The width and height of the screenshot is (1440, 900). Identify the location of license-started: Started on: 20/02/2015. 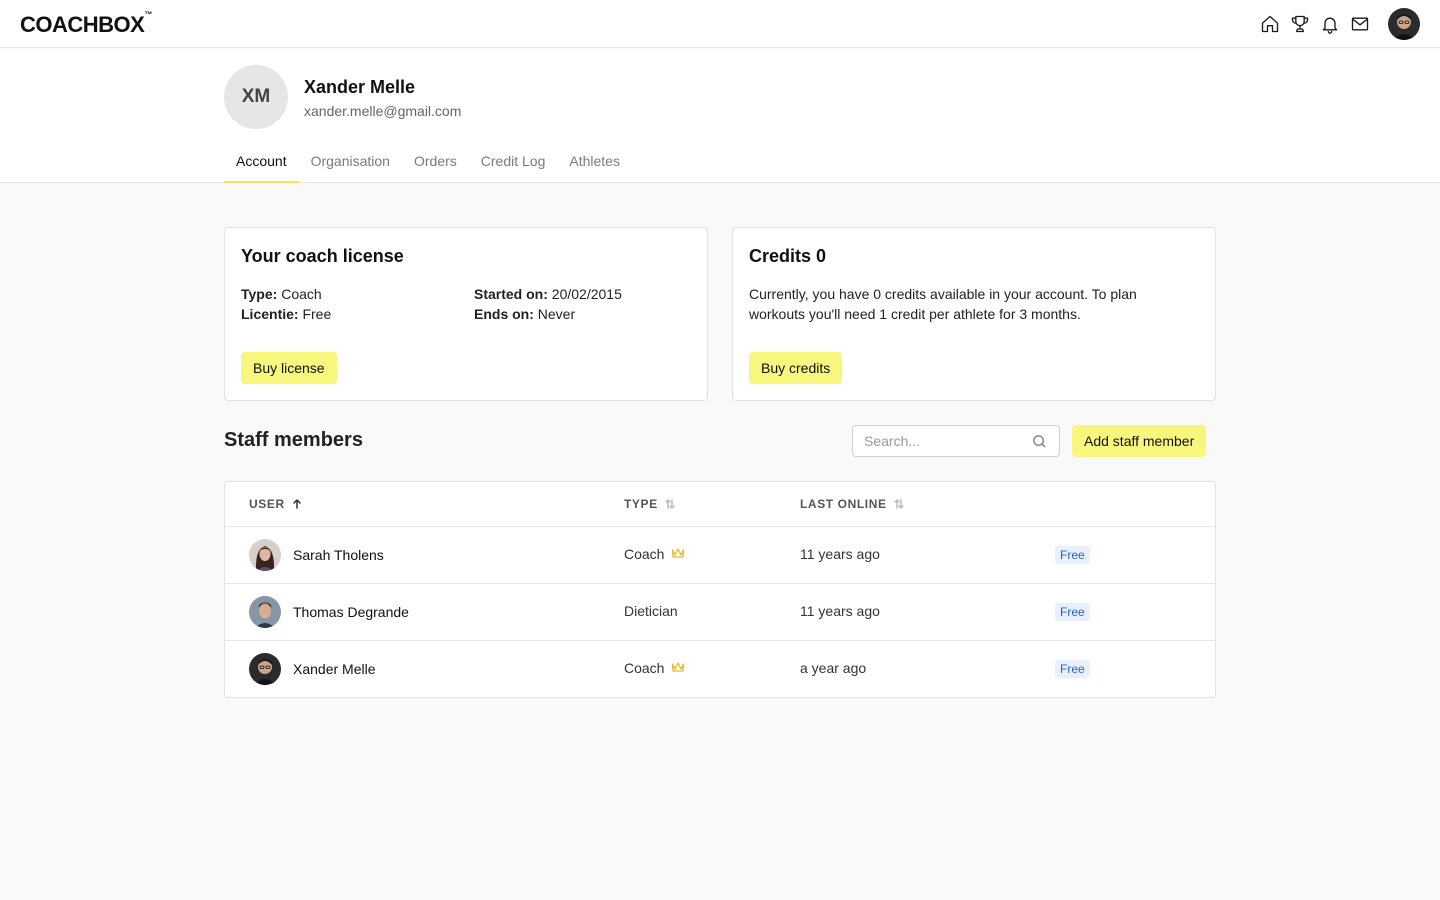
(548, 294).